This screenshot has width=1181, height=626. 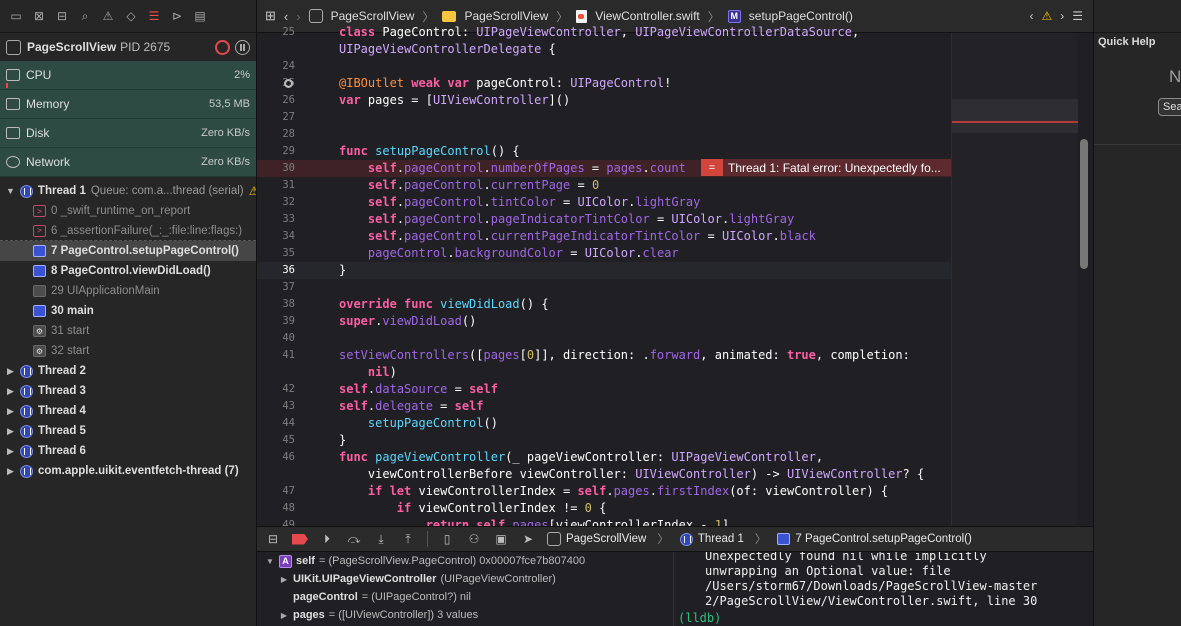 What do you see at coordinates (447, 539) in the screenshot?
I see `view-hierarchy-icon: ▯` at bounding box center [447, 539].